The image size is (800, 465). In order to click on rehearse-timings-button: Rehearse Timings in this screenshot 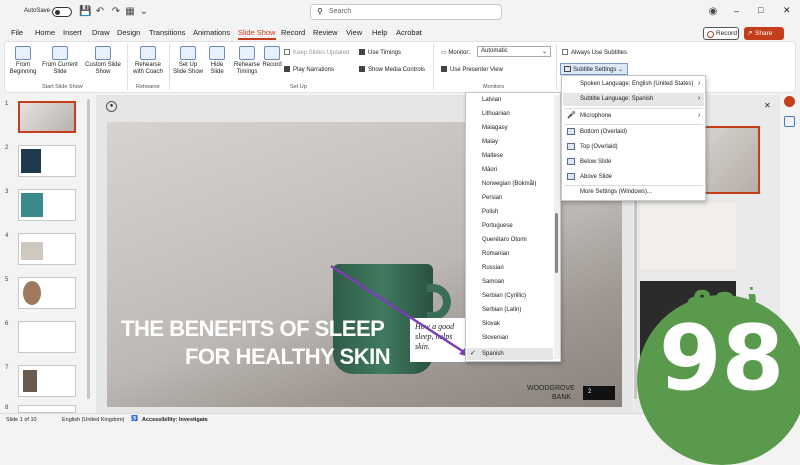, I will do `click(247, 61)`.